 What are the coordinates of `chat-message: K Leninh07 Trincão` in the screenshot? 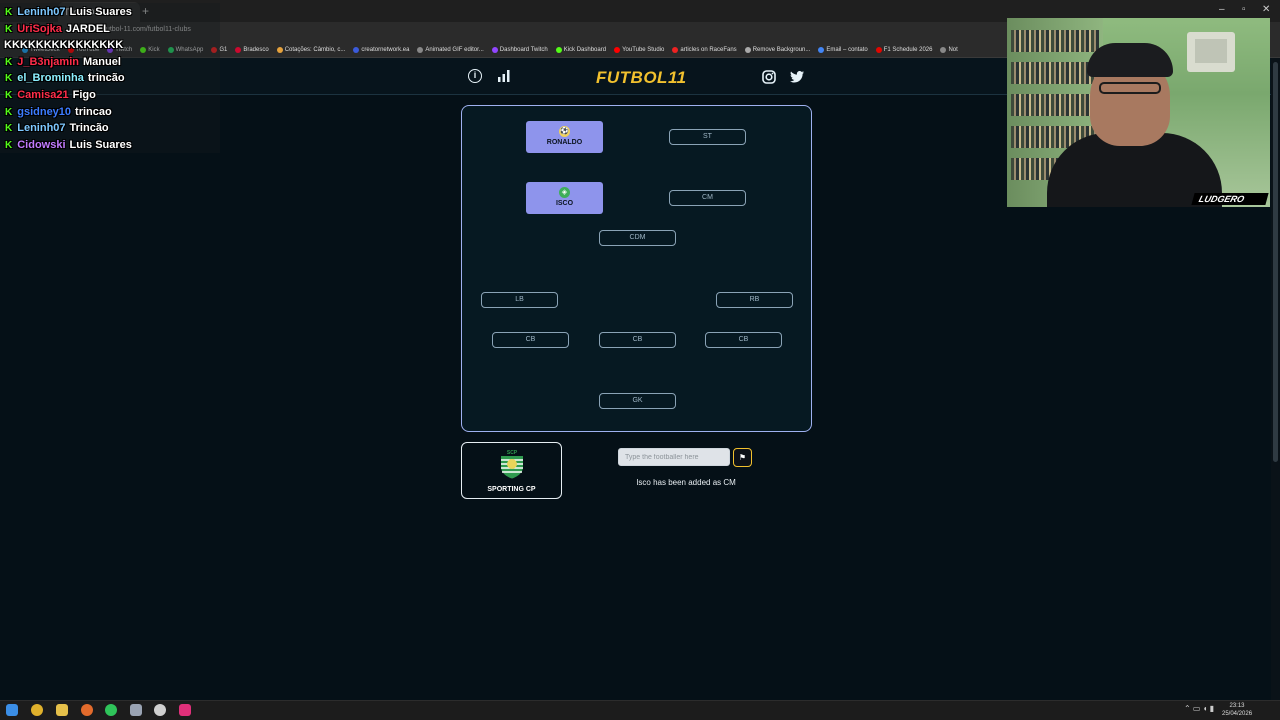 It's located at (57, 128).